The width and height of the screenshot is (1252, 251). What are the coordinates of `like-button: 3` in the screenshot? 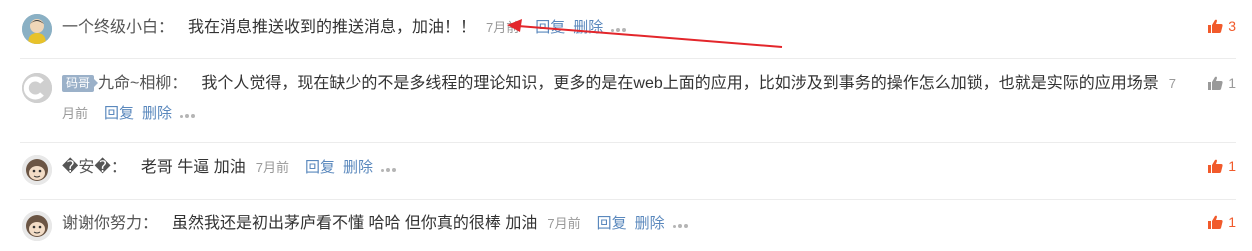 It's located at (1222, 26).